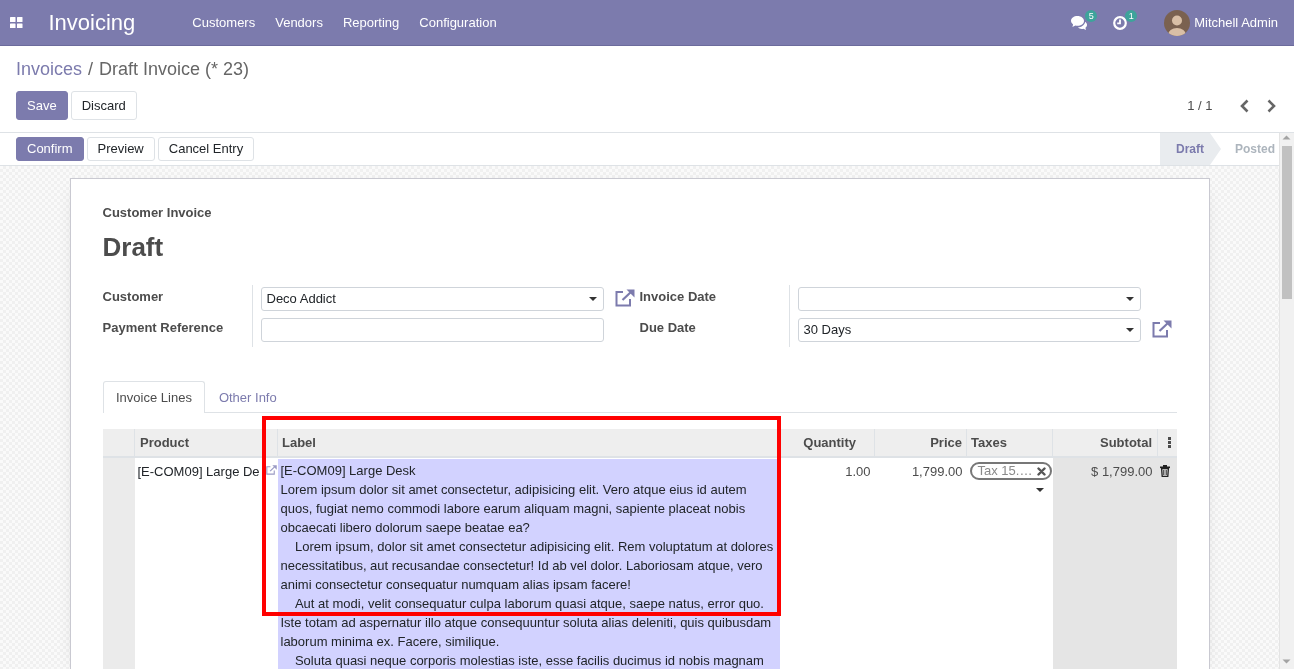 This screenshot has width=1294, height=669. Describe the element at coordinates (103, 105) in the screenshot. I see `discard-button: Discard` at that location.